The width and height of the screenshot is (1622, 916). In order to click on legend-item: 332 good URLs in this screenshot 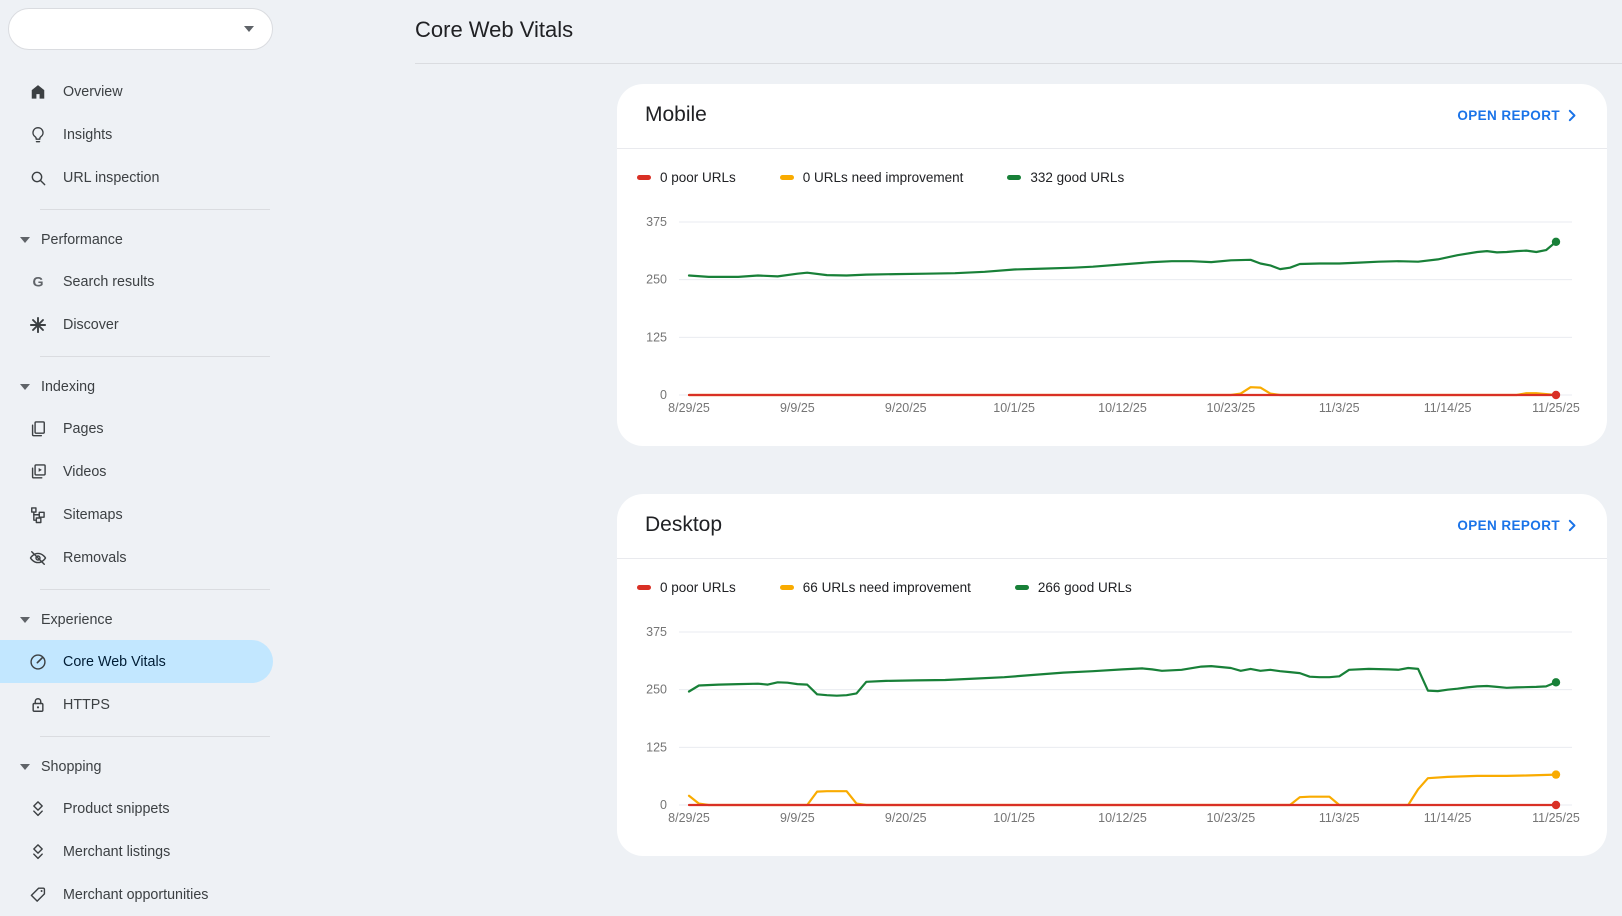, I will do `click(1065, 177)`.